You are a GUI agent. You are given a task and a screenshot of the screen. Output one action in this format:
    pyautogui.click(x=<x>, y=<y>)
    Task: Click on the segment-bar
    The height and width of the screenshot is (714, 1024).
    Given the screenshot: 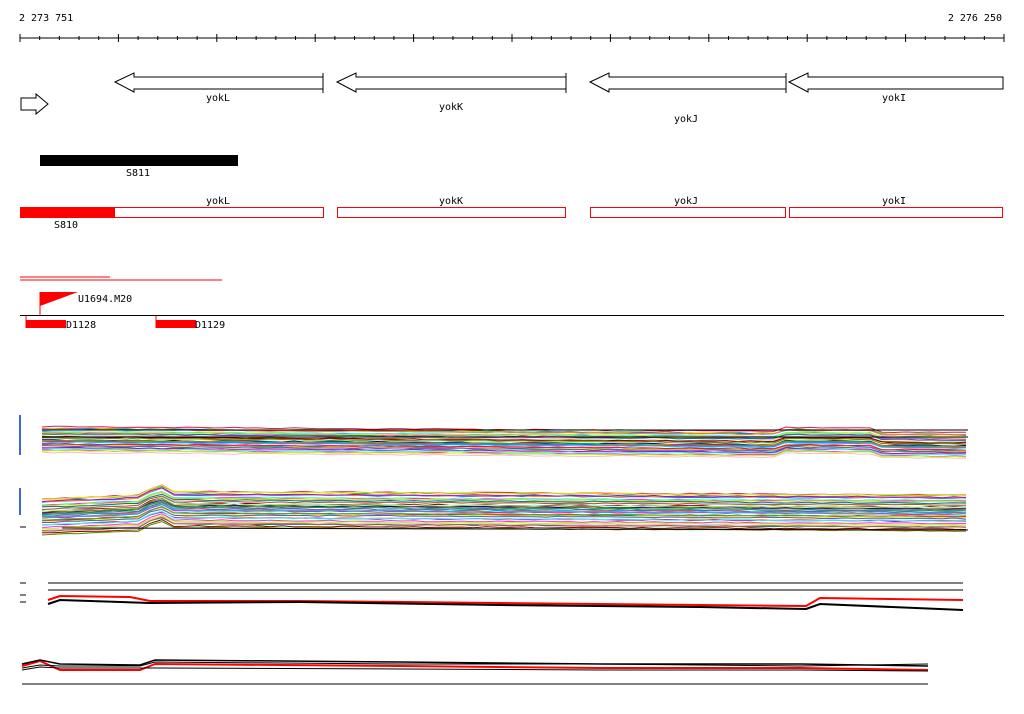 What is the action you would take?
    pyautogui.click(x=139, y=160)
    